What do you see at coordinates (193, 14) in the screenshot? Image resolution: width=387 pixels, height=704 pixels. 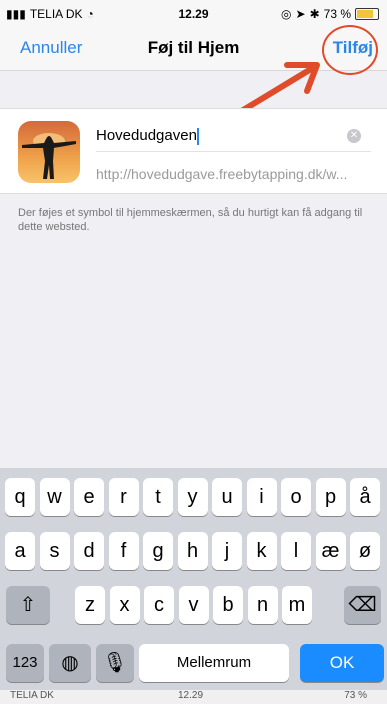 I see `status-bar: ▮▮▮ TELIA DK ◔ 12.29 ◎ ➤ ✱ 73 %` at bounding box center [193, 14].